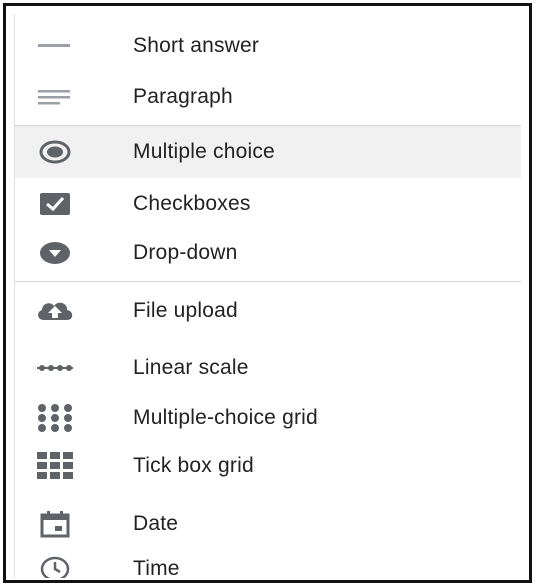 Image resolution: width=541 pixels, height=587 pixels. What do you see at coordinates (55, 466) in the screenshot?
I see `checkbox-grid-icon` at bounding box center [55, 466].